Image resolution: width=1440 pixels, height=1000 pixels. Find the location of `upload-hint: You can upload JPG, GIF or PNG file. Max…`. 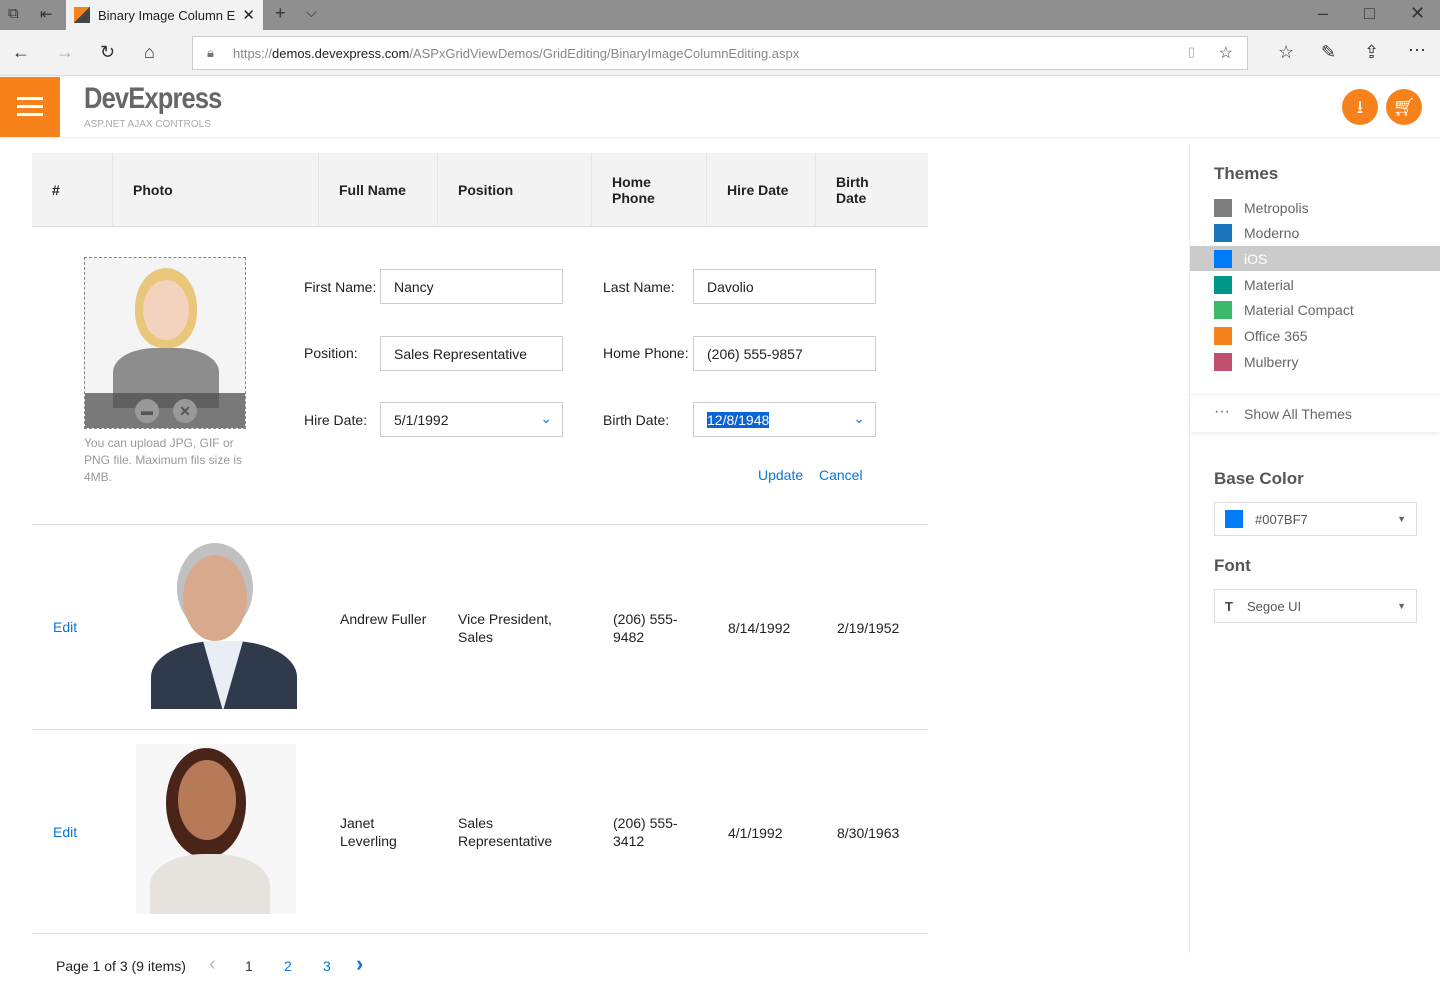

upload-hint: You can upload JPG, GIF or PNG file. Max… is located at coordinates (163, 460).